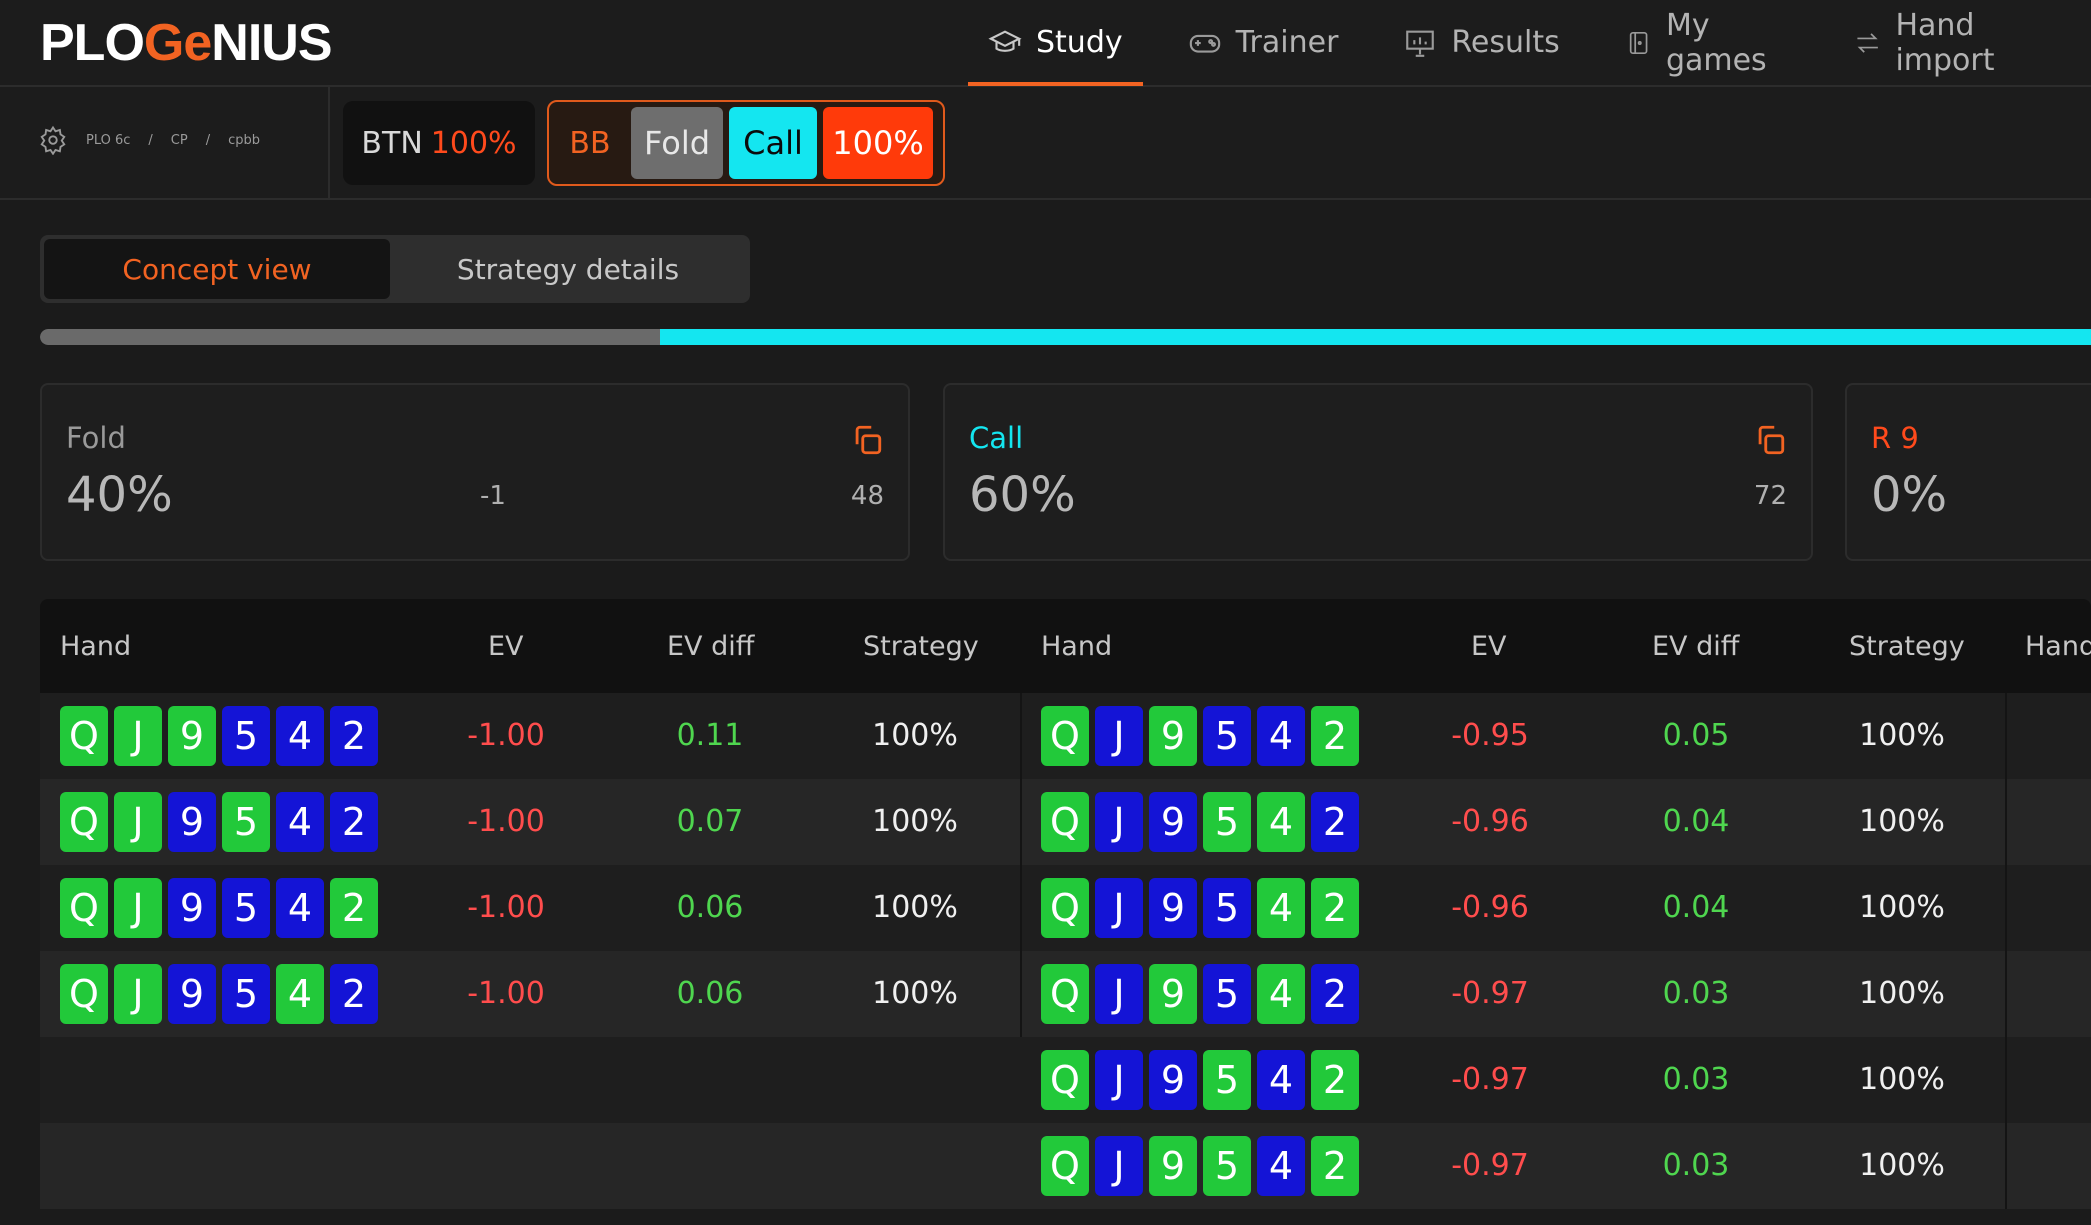 The height and width of the screenshot is (1225, 2091). What do you see at coordinates (878, 143) in the screenshot?
I see `raise-action-button: 100%` at bounding box center [878, 143].